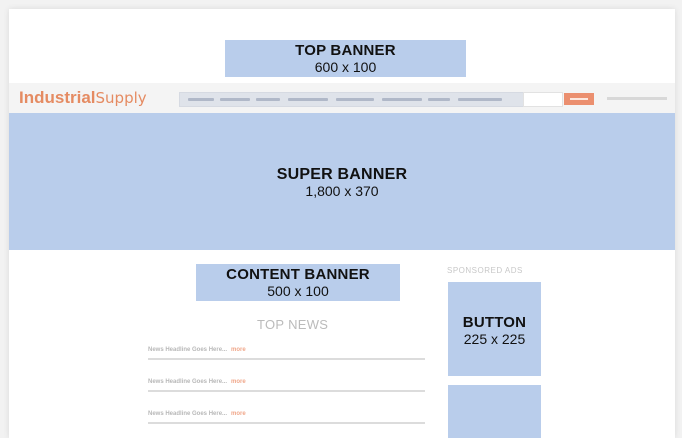 The height and width of the screenshot is (438, 682). Describe the element at coordinates (494, 339) in the screenshot. I see `button-ad-size: 225 x 225` at that location.